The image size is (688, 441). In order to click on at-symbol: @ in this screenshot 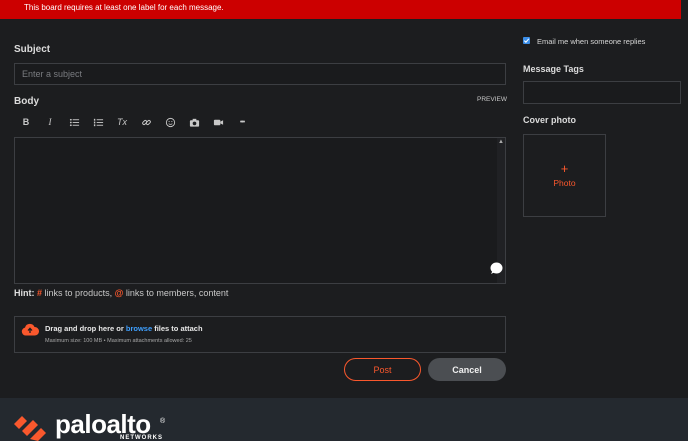, I will do `click(119, 293)`.